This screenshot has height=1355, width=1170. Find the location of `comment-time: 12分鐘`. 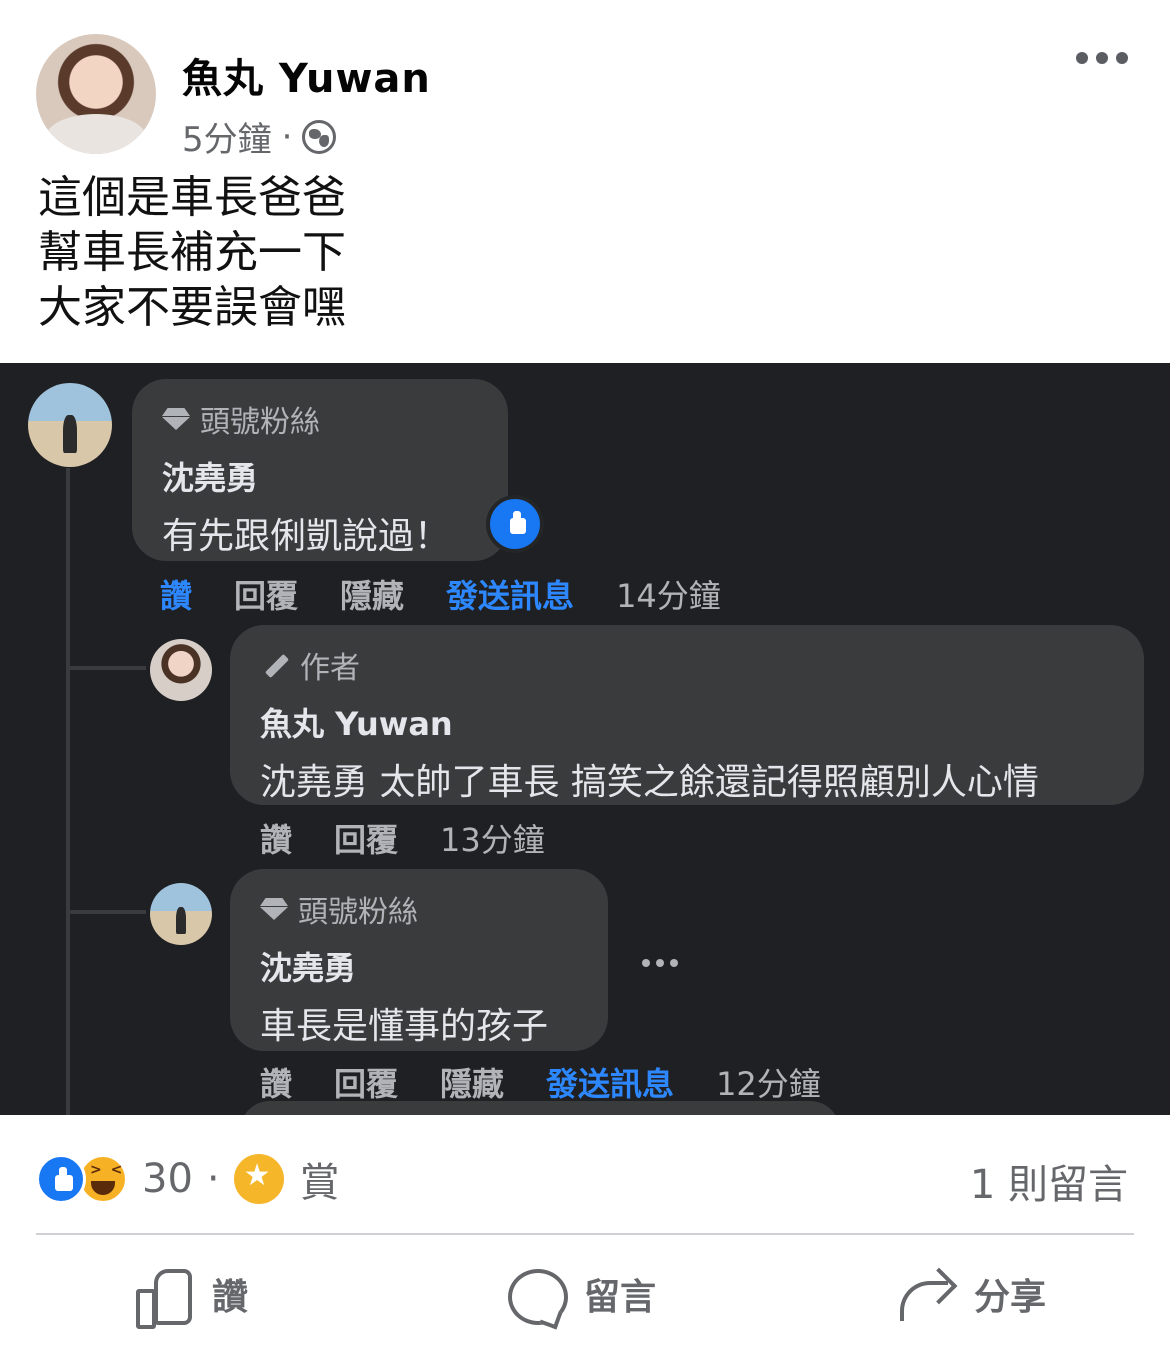

comment-time: 12分鐘 is located at coordinates (768, 1084).